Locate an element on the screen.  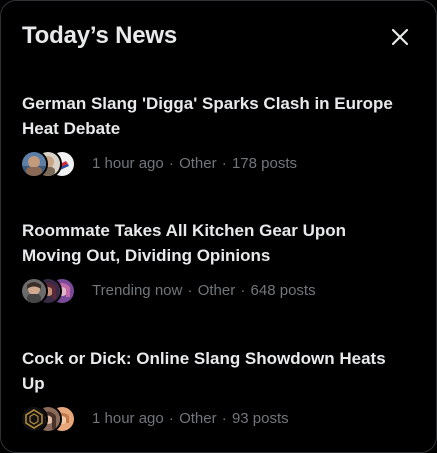
news-post-count: 93 posts is located at coordinates (260, 418).